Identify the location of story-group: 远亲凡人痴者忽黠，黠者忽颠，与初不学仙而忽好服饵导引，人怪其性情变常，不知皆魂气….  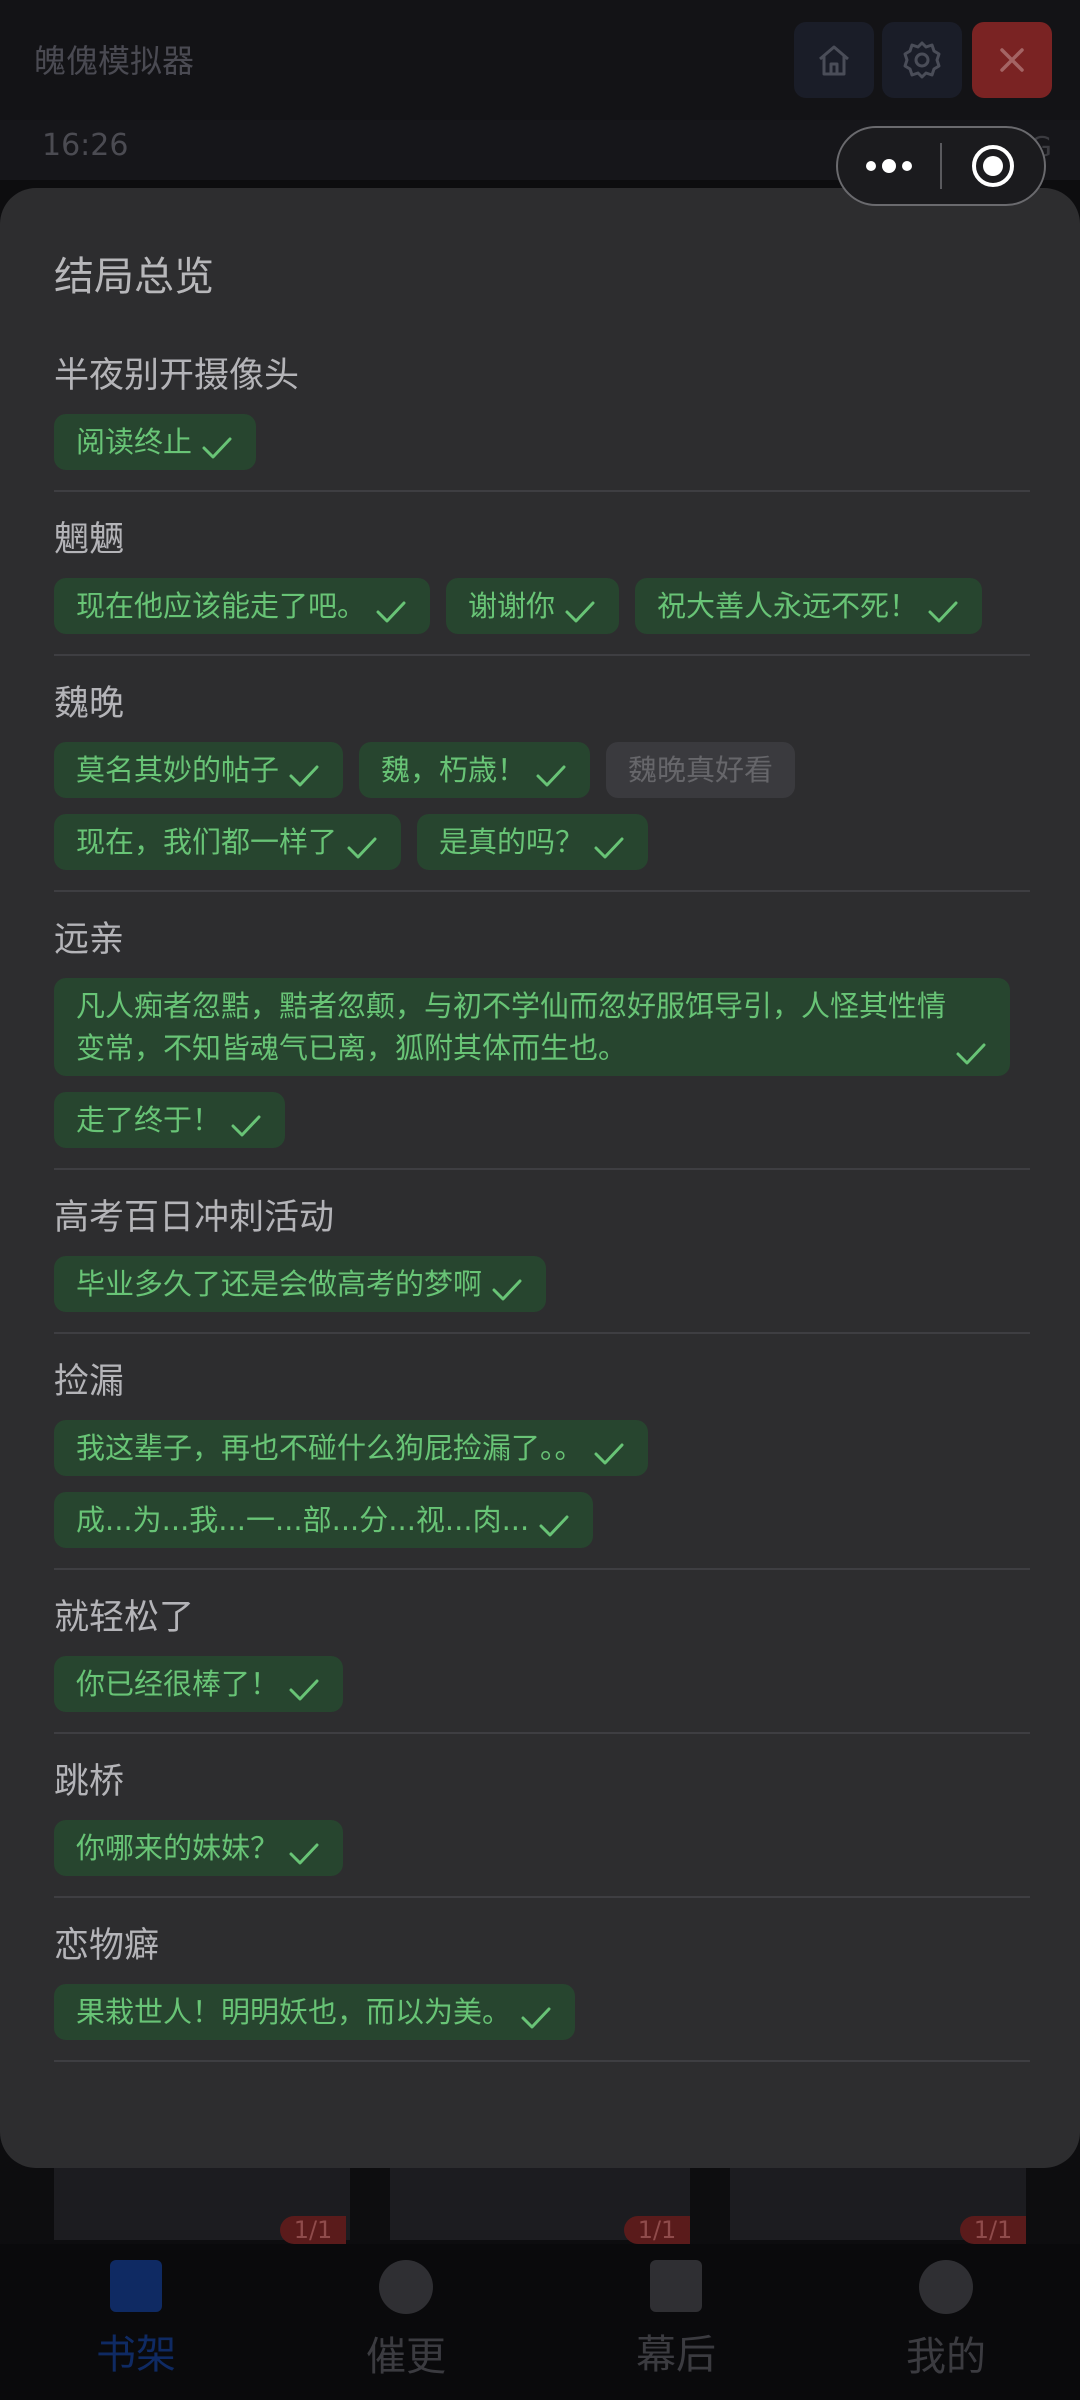
(542, 1044).